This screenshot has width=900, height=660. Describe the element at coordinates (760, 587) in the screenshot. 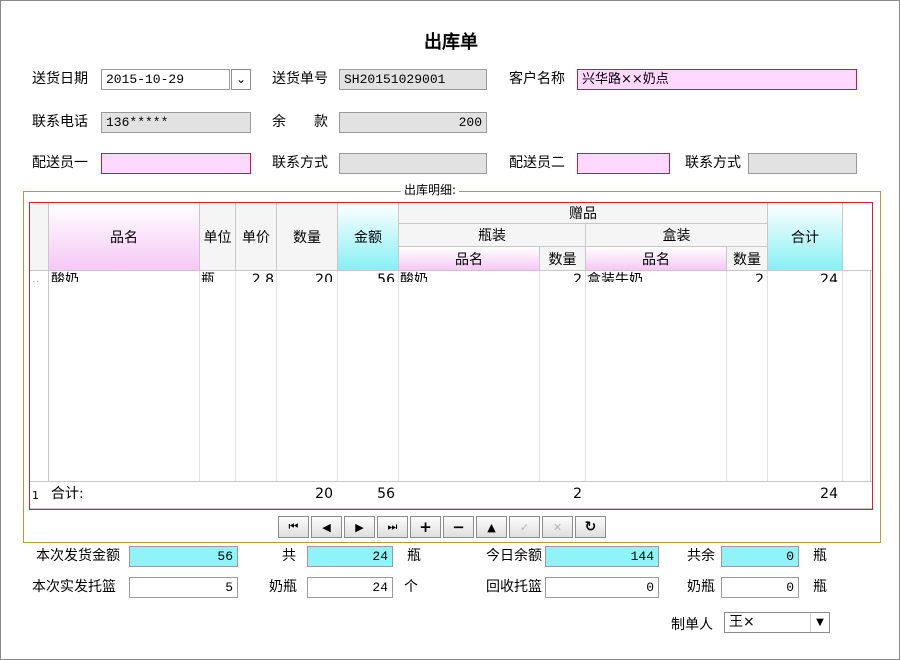

I see `milk-bottle2-field: 0` at that location.